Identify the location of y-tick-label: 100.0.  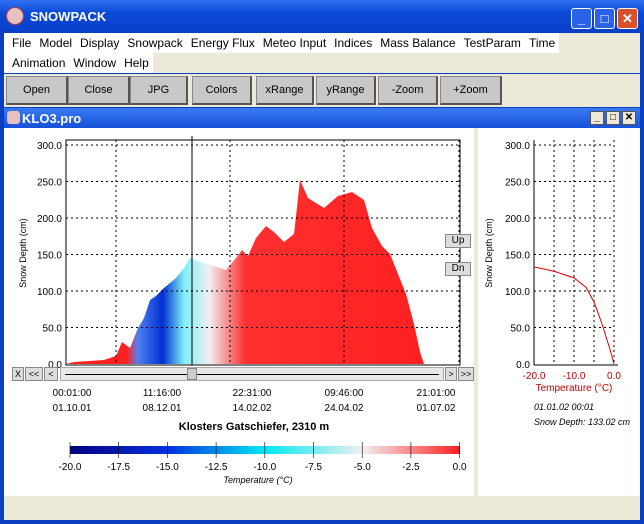
(49, 292).